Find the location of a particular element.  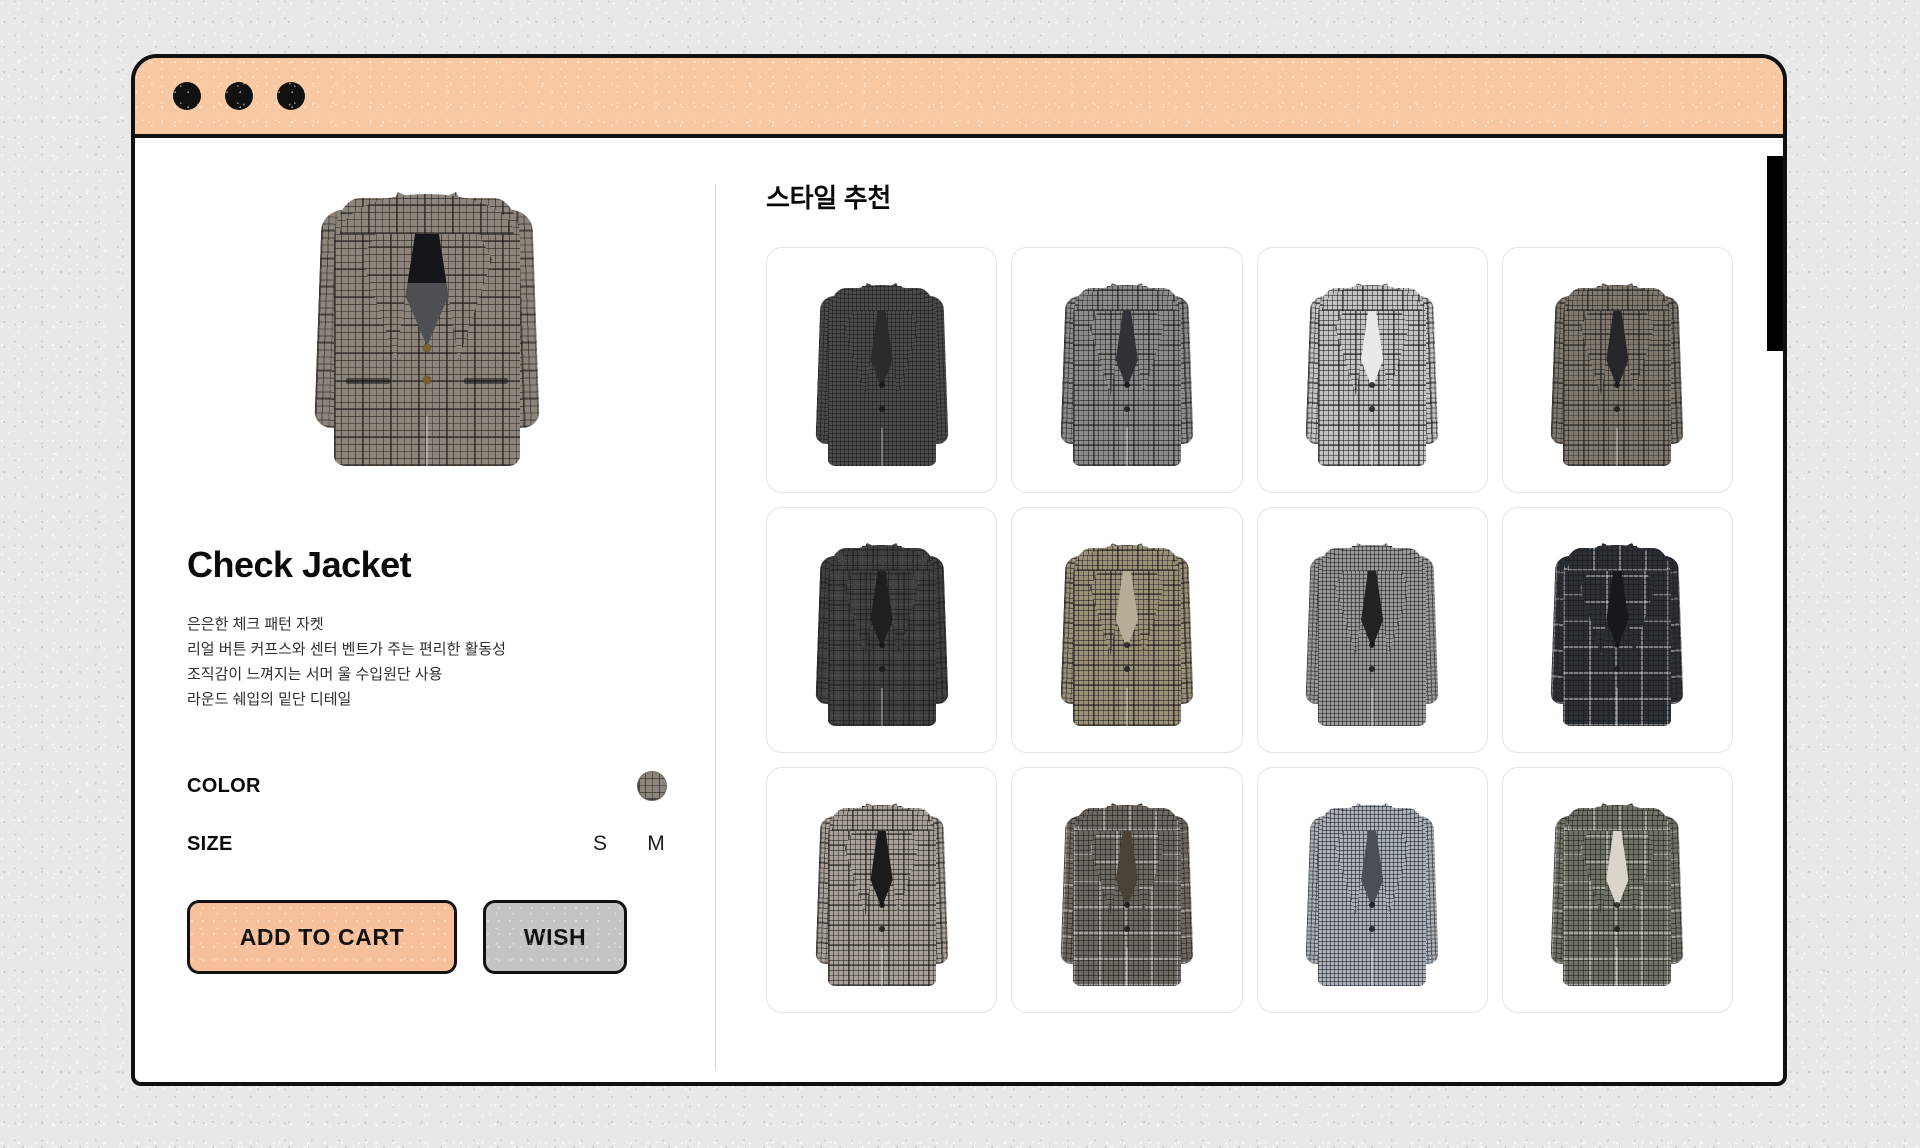

description-line-4: 라운드 쉐입의 밑단 디테일 is located at coordinates (269, 699).